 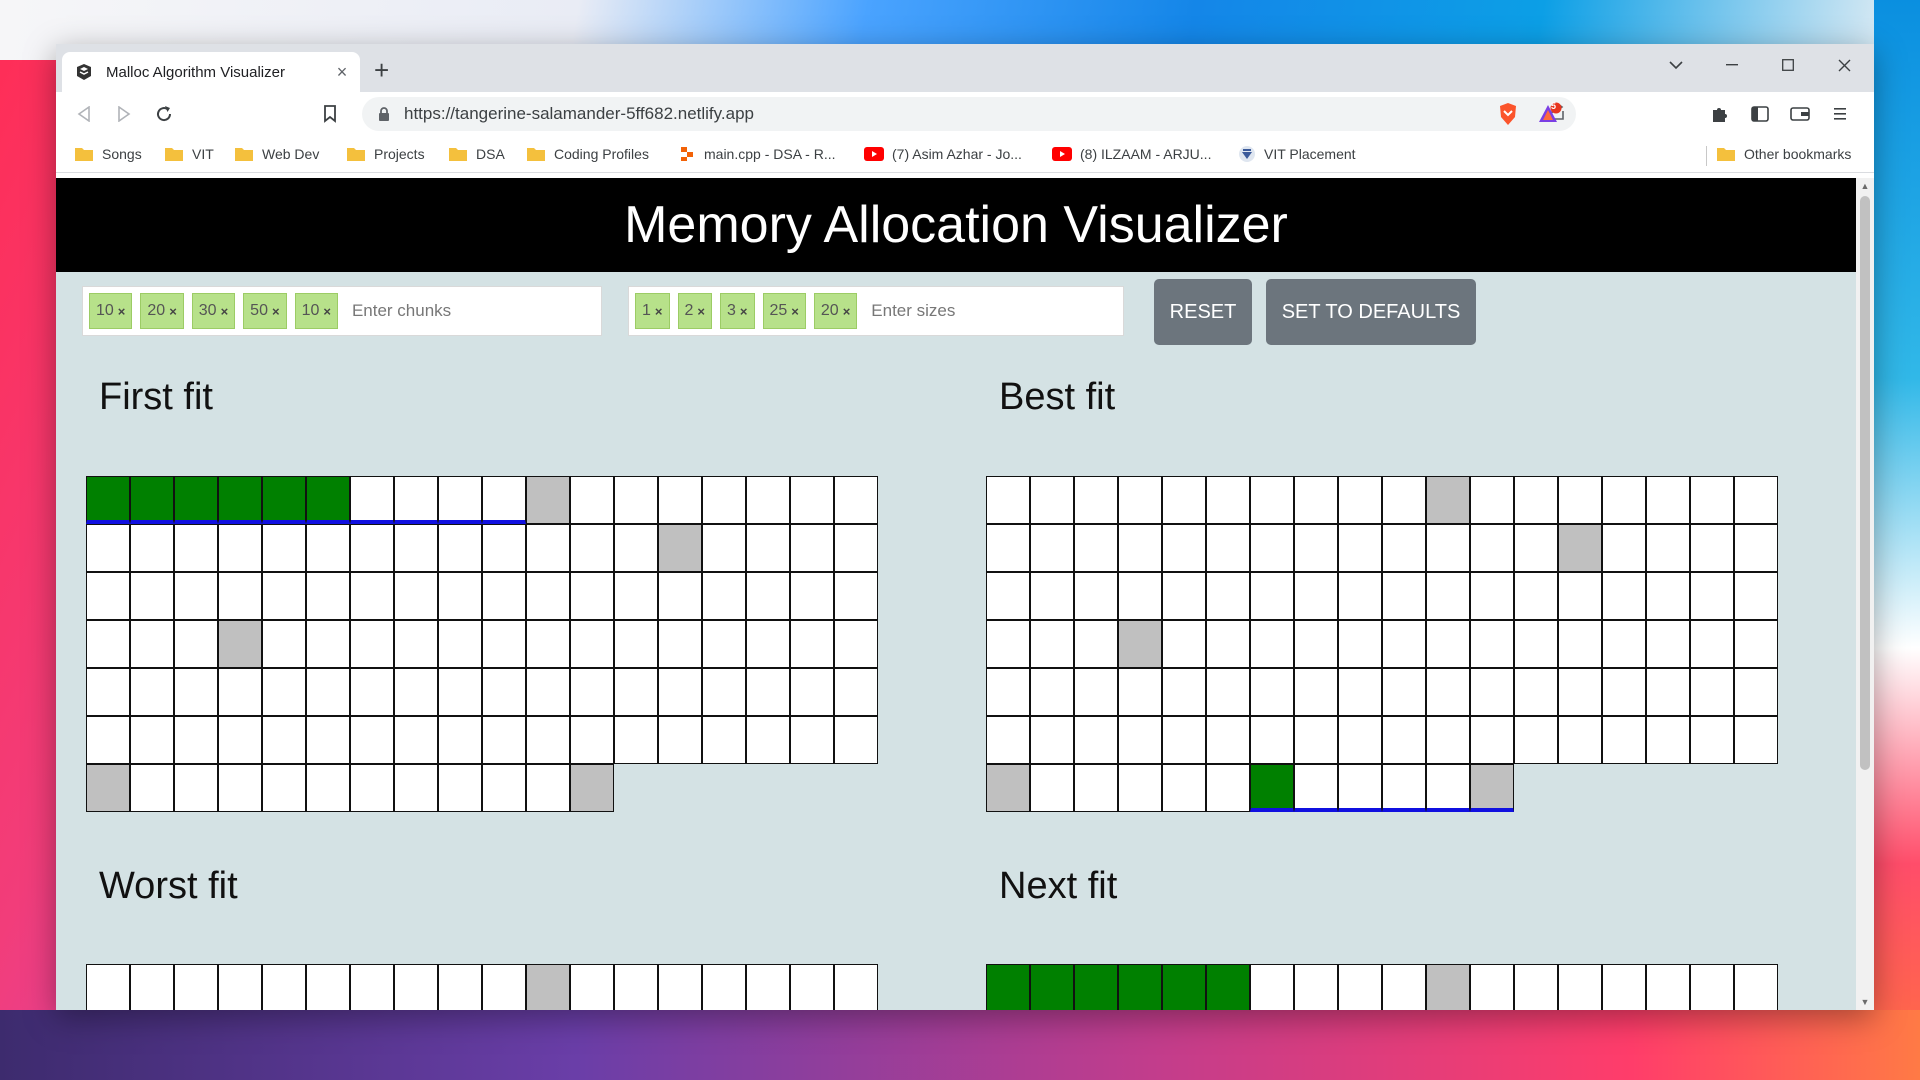 What do you see at coordinates (1676, 65) in the screenshot?
I see `tab-search-chevron-icon` at bounding box center [1676, 65].